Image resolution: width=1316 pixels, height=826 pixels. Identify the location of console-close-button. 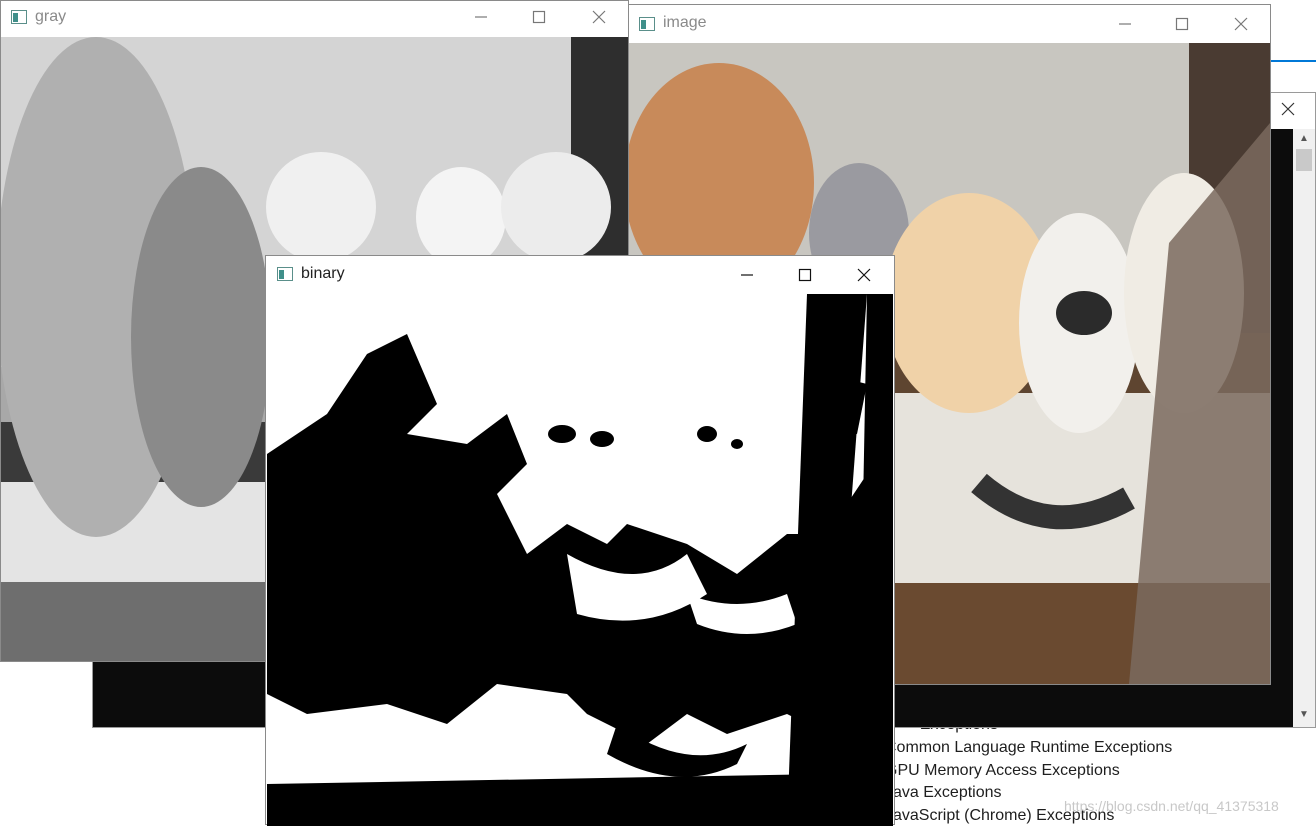
(1288, 109).